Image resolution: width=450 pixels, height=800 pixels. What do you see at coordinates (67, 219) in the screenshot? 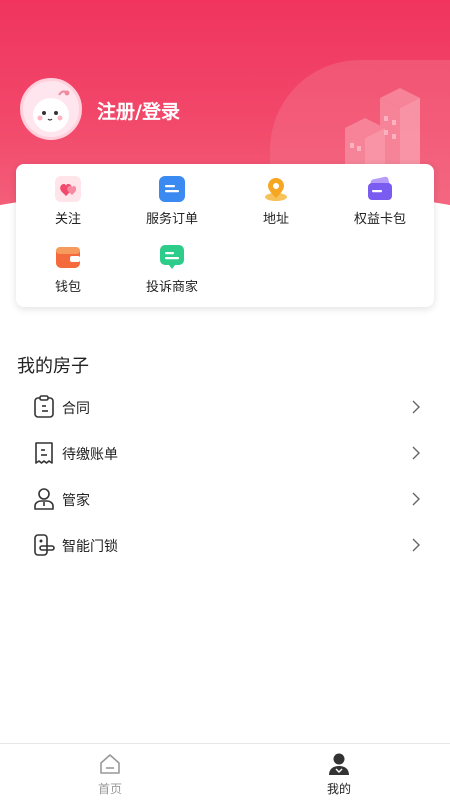
I see `quick-menu-label: 关注` at bounding box center [67, 219].